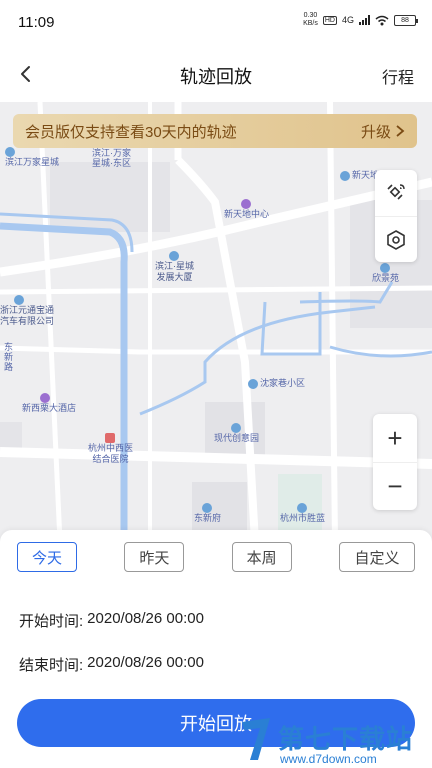  I want to click on satellite-icon, so click(396, 192).